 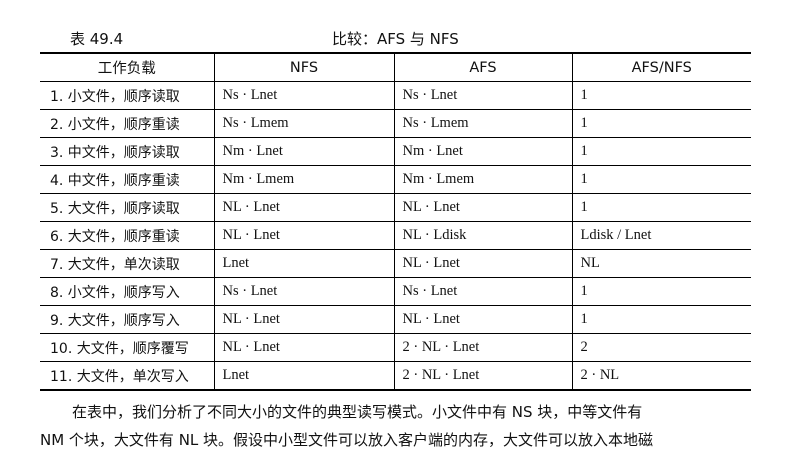 What do you see at coordinates (127, 375) in the screenshot?
I see `workload-cell: 11. 大文件，单次写入` at bounding box center [127, 375].